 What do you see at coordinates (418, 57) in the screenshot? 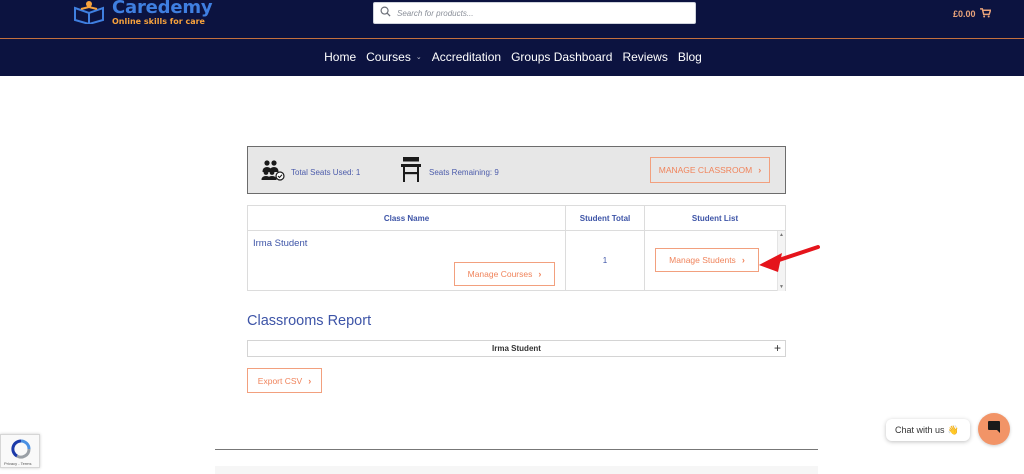
I see `chevron-down-icon: ⌄` at bounding box center [418, 57].